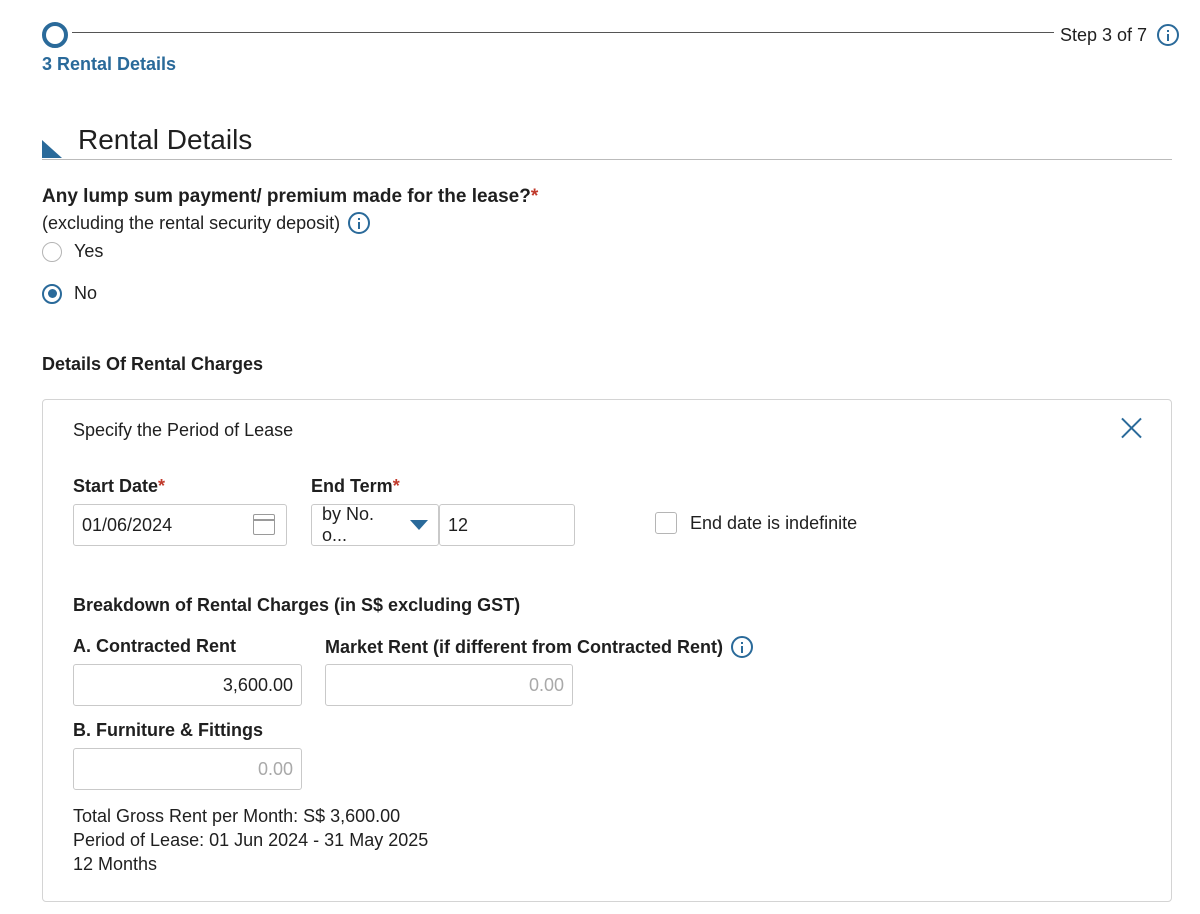 Image resolution: width=1200 pixels, height=914 pixels. Describe the element at coordinates (55, 35) in the screenshot. I see `step-progress-indicator` at that location.